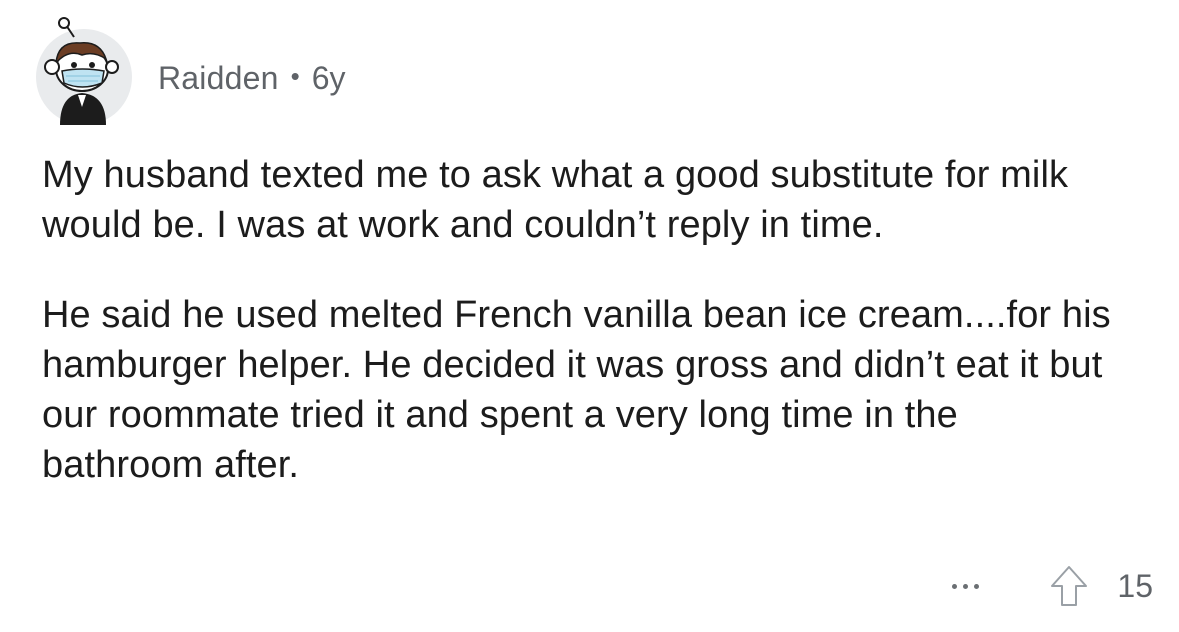  I want to click on more-options-button, so click(965, 586).